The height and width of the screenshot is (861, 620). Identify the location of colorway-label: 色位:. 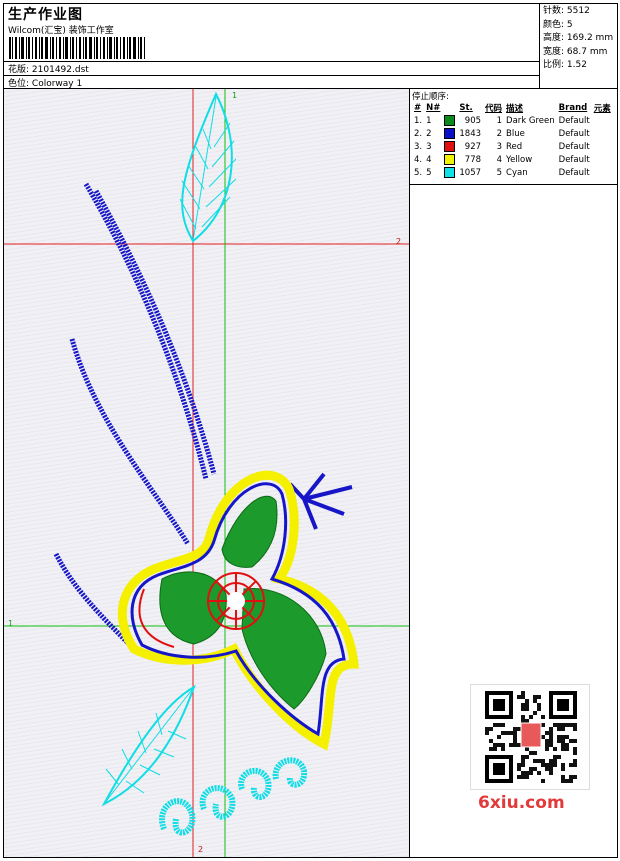
(19, 84).